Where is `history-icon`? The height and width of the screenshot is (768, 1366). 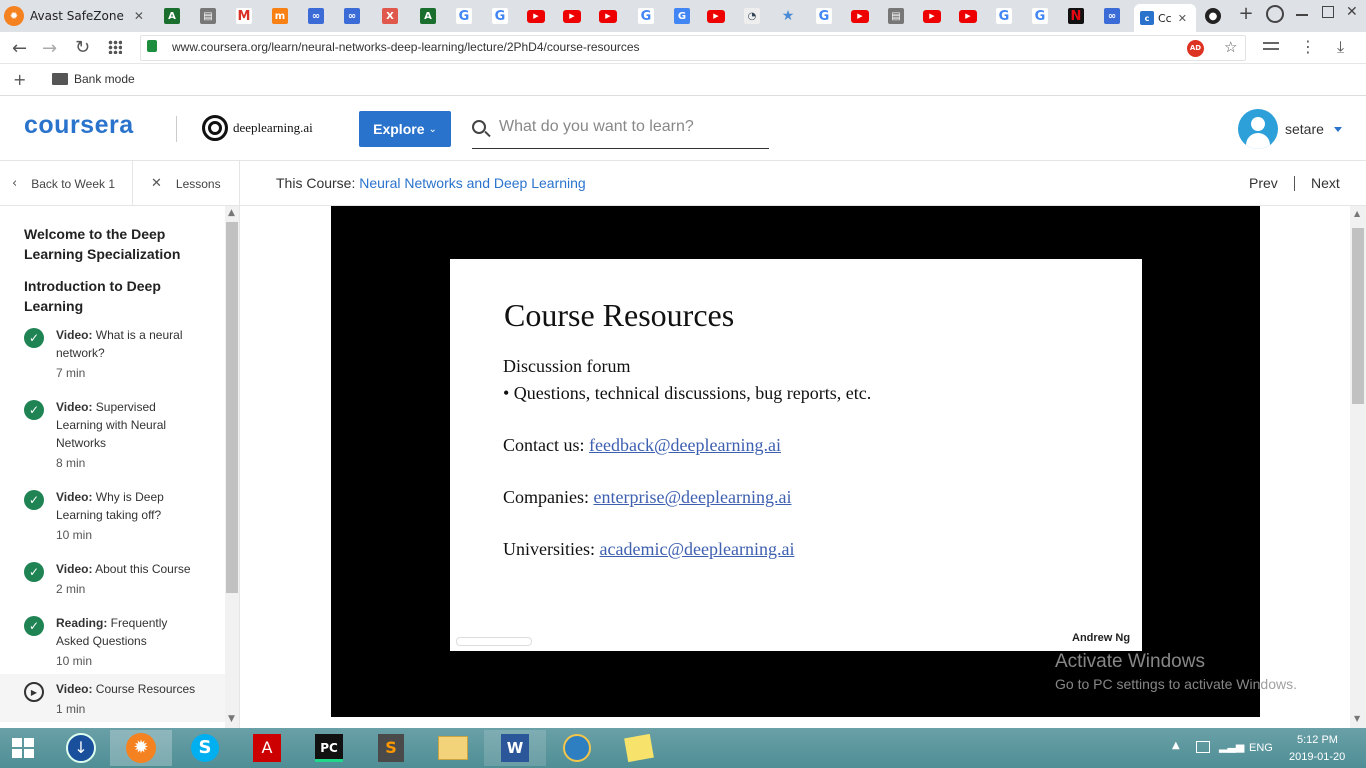 history-icon is located at coordinates (1275, 14).